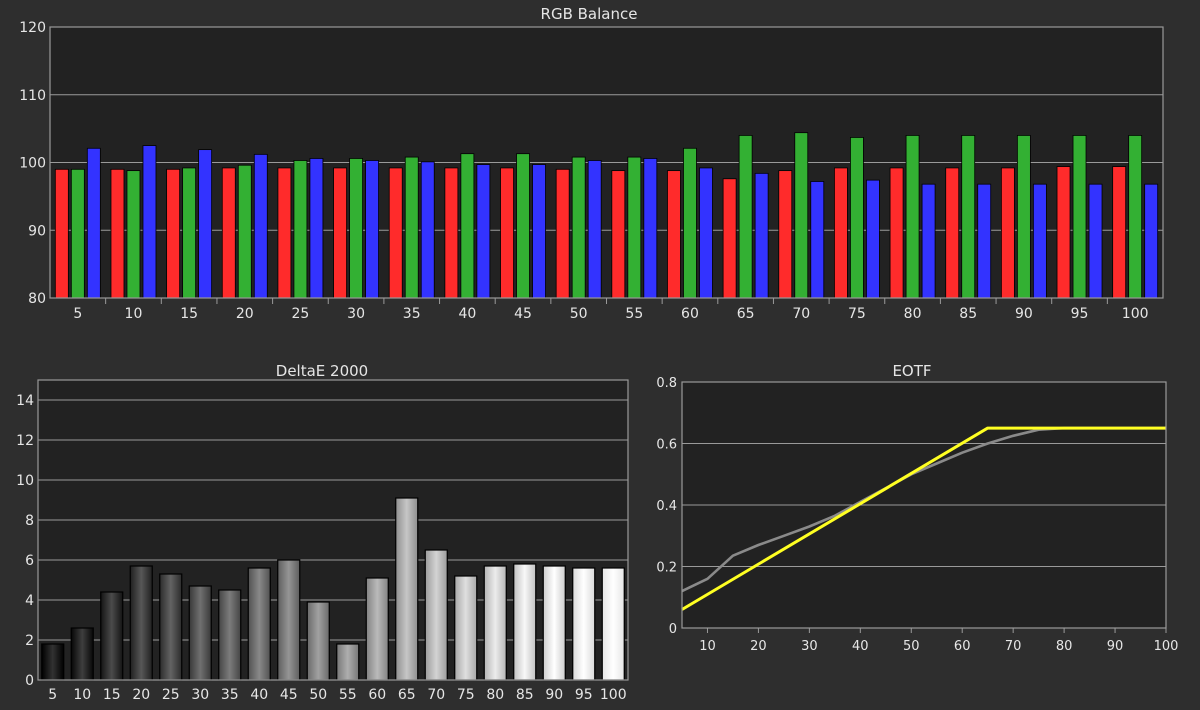  What do you see at coordinates (467, 314) in the screenshot?
I see `rgb-x-tick-label: 40` at bounding box center [467, 314].